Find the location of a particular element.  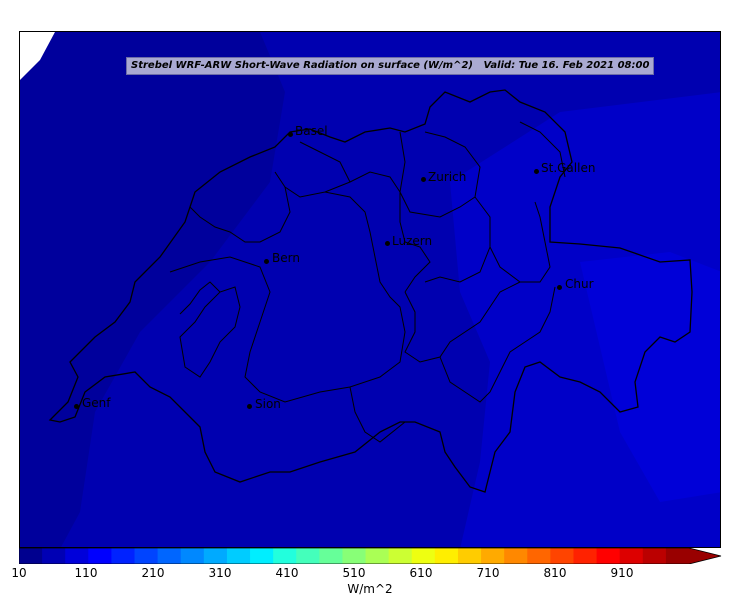

colorbar-tick-label: 610 is located at coordinates (421, 573).